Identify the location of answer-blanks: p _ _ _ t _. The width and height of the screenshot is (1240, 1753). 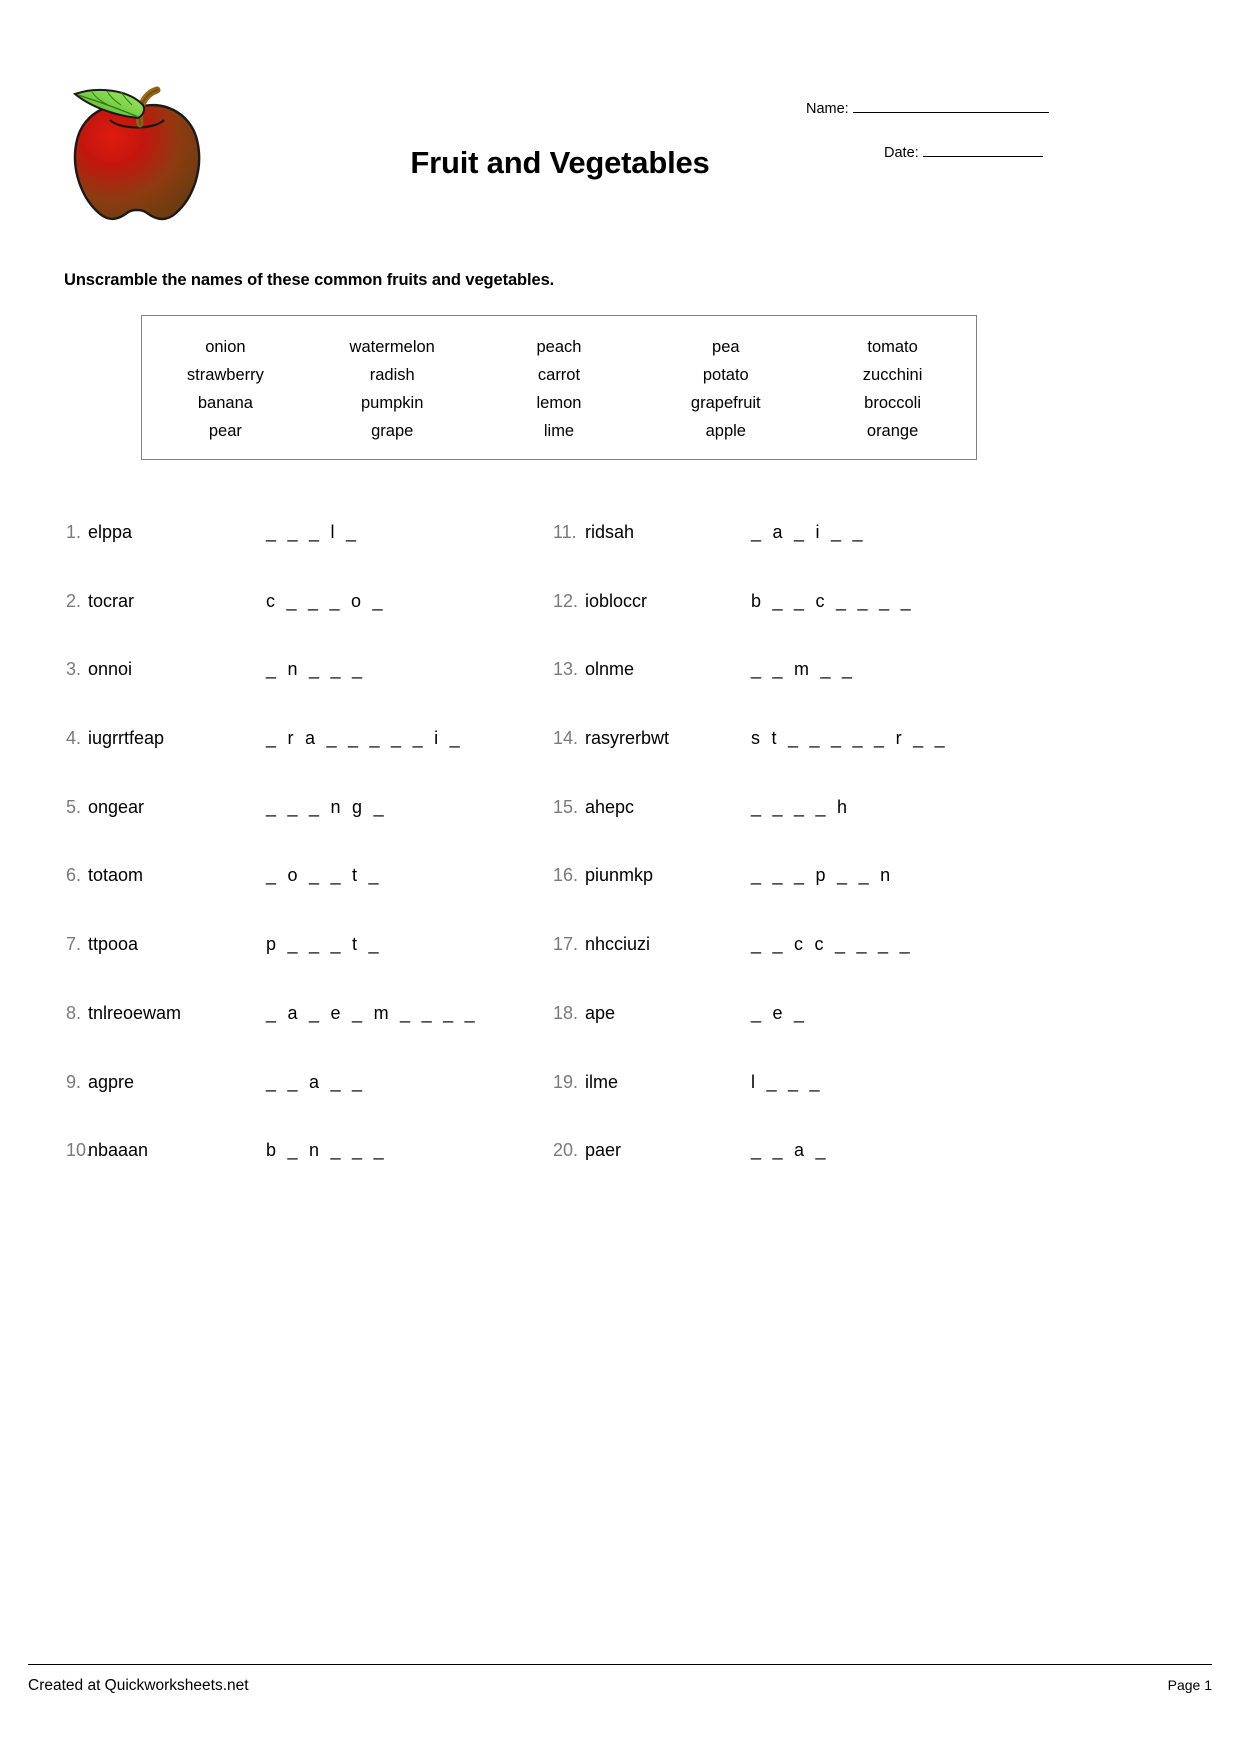
(322, 944).